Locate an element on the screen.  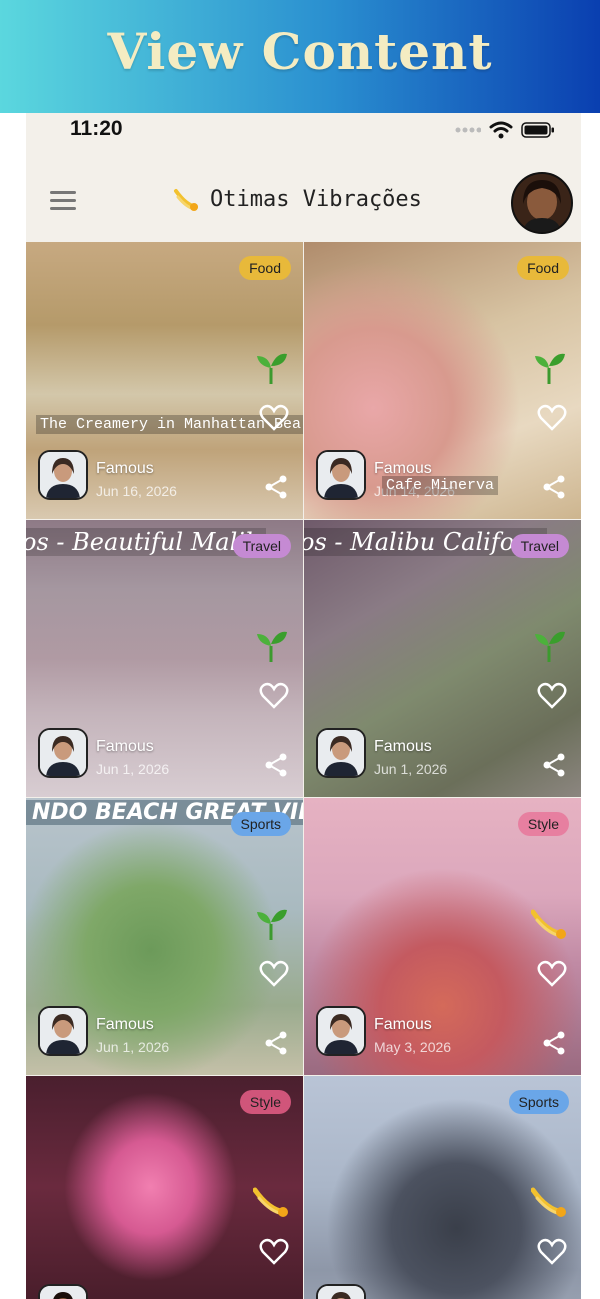
post-date: May 3, 2026 is located at coordinates (413, 1047).